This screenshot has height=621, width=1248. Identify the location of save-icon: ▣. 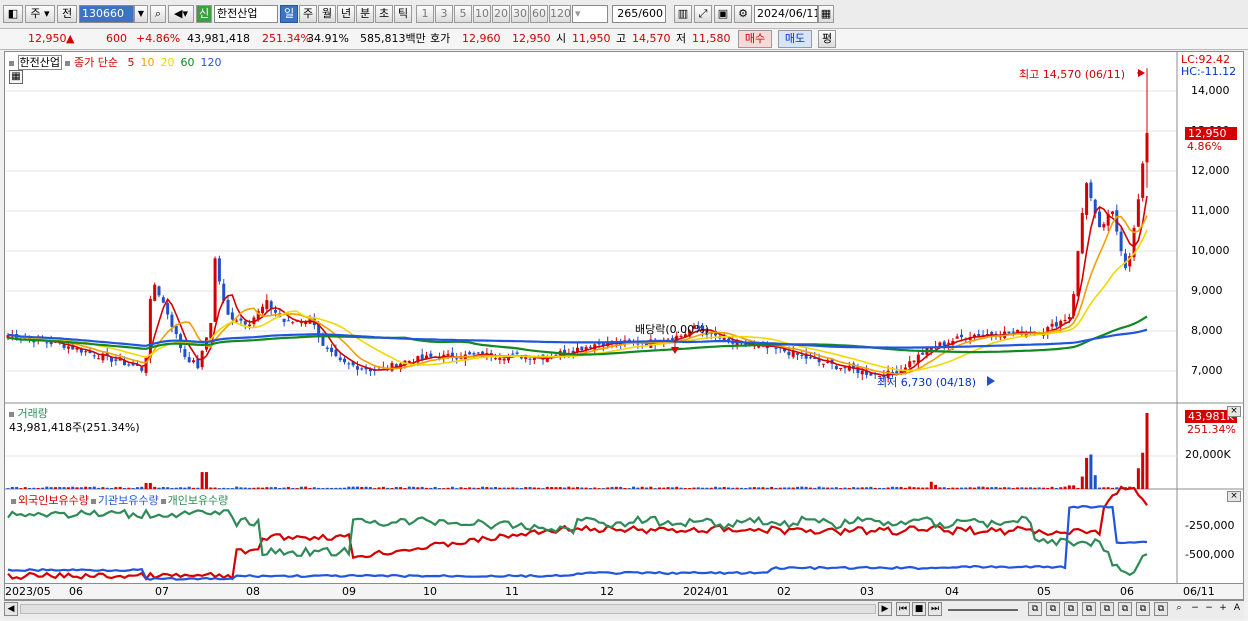
(723, 14).